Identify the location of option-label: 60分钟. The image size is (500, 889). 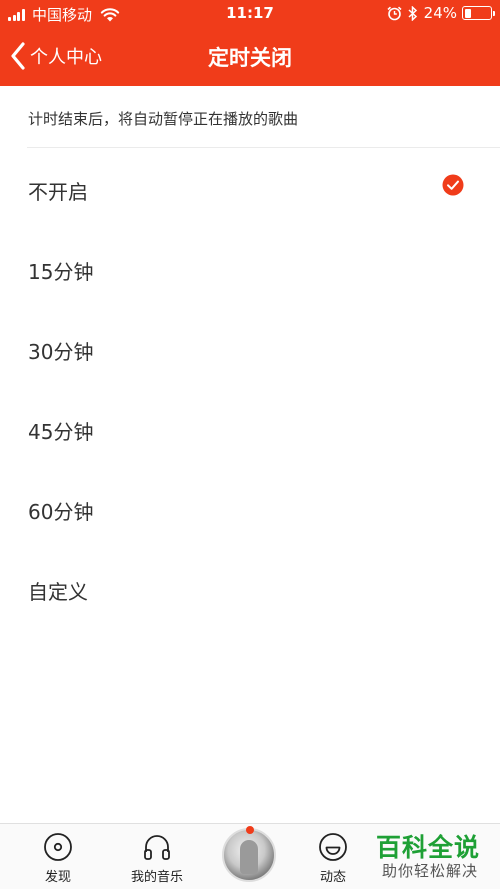
(61, 512).